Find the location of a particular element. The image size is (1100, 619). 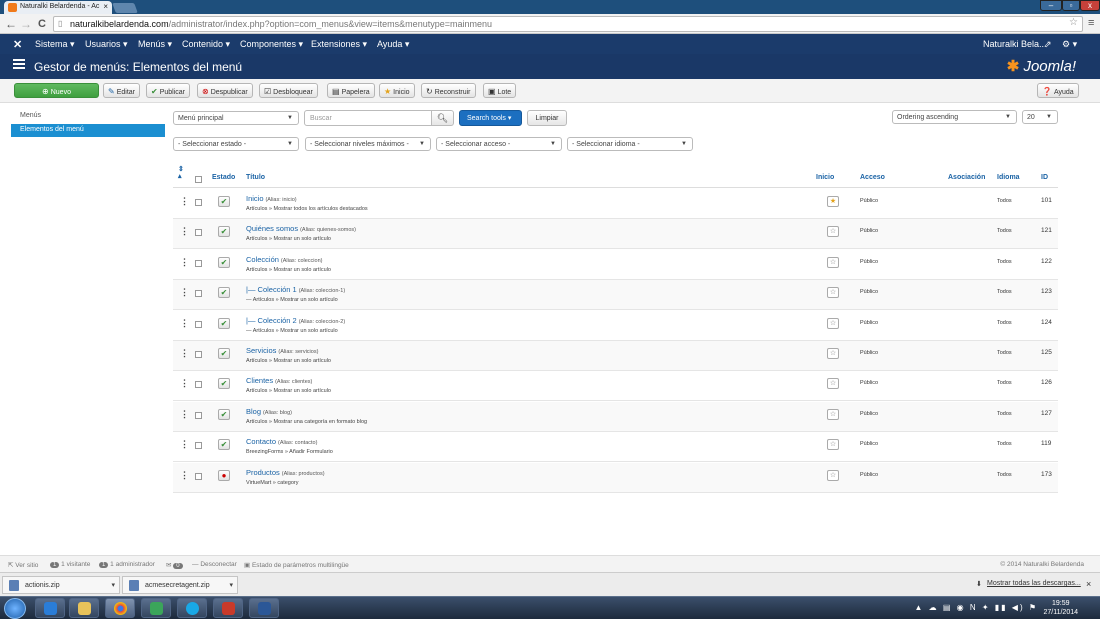

edit-button: ✎ Editar is located at coordinates (121, 90).